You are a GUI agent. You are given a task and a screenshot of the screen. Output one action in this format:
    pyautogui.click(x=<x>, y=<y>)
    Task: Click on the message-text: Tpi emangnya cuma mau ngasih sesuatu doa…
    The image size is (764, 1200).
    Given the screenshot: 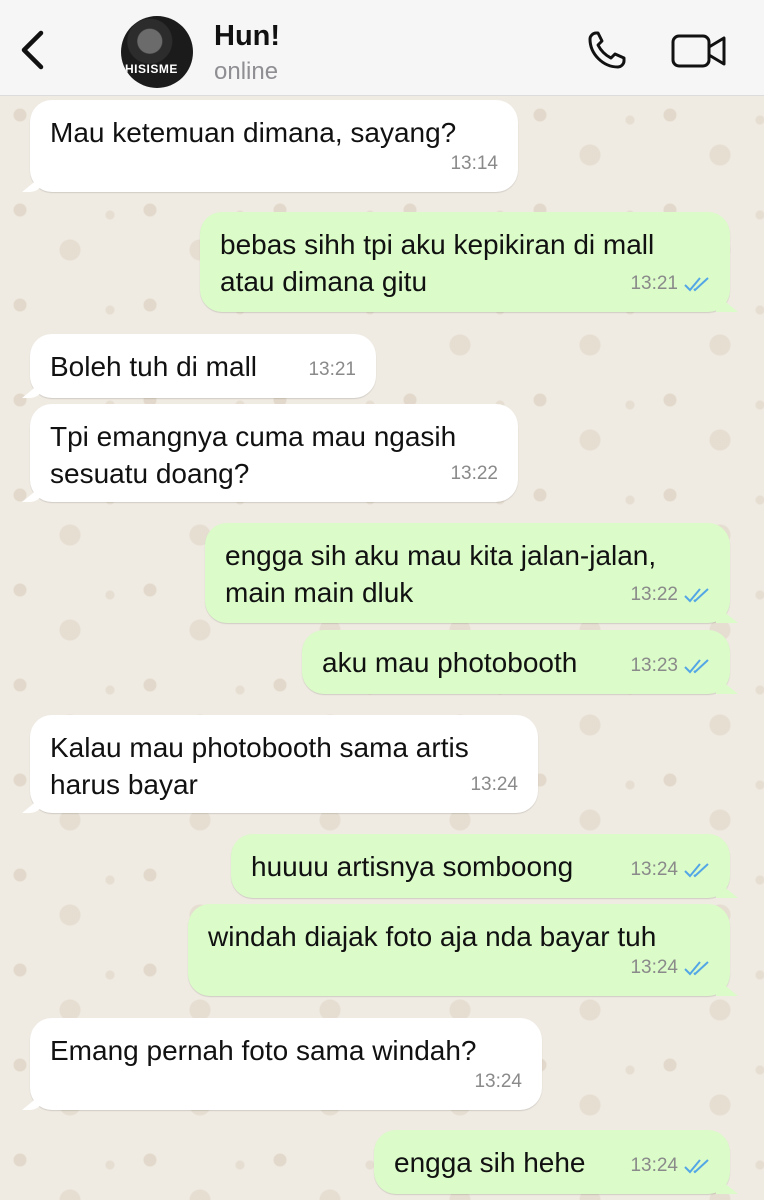 What is the action you would take?
    pyautogui.click(x=253, y=455)
    